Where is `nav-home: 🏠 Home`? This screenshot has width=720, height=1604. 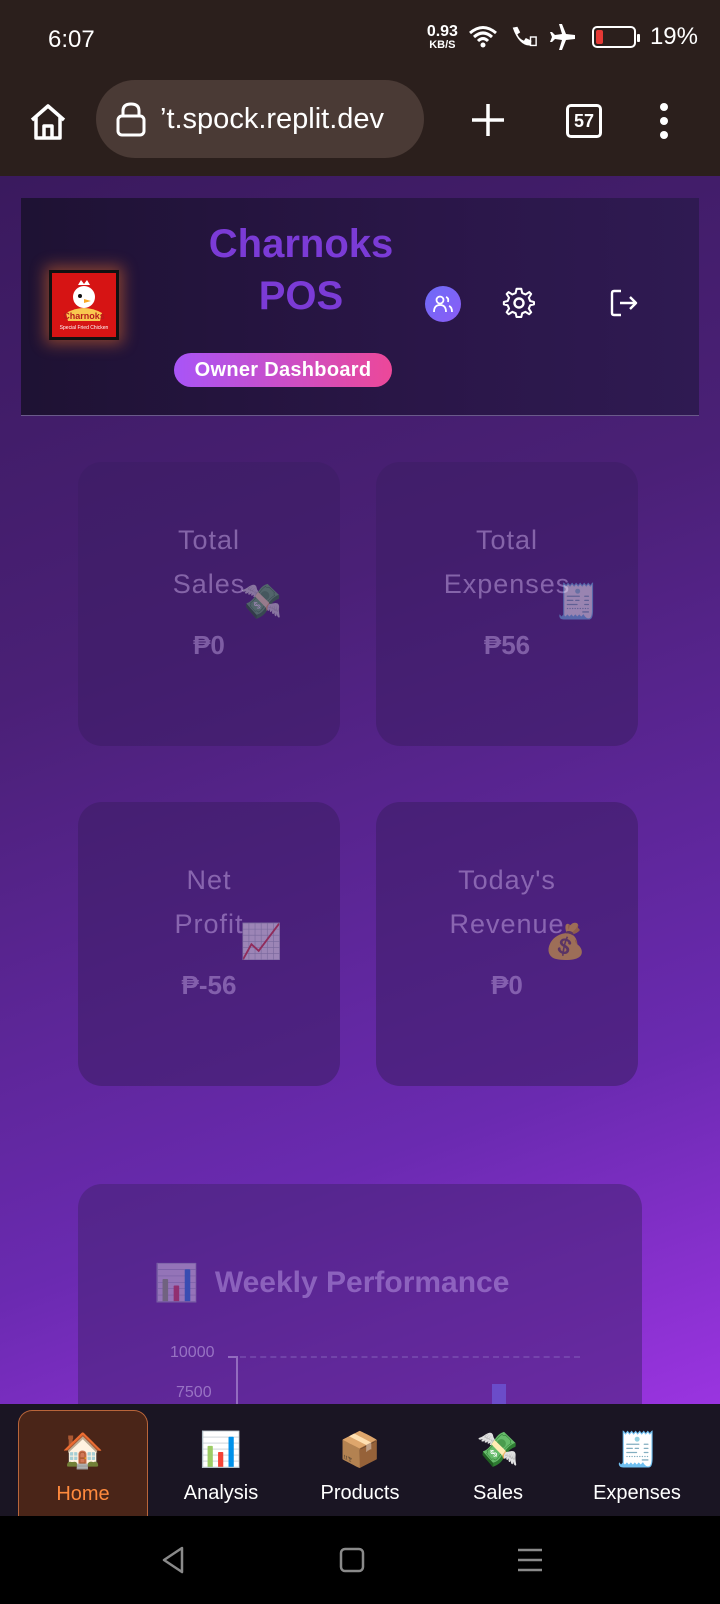 nav-home: 🏠 Home is located at coordinates (83, 1464).